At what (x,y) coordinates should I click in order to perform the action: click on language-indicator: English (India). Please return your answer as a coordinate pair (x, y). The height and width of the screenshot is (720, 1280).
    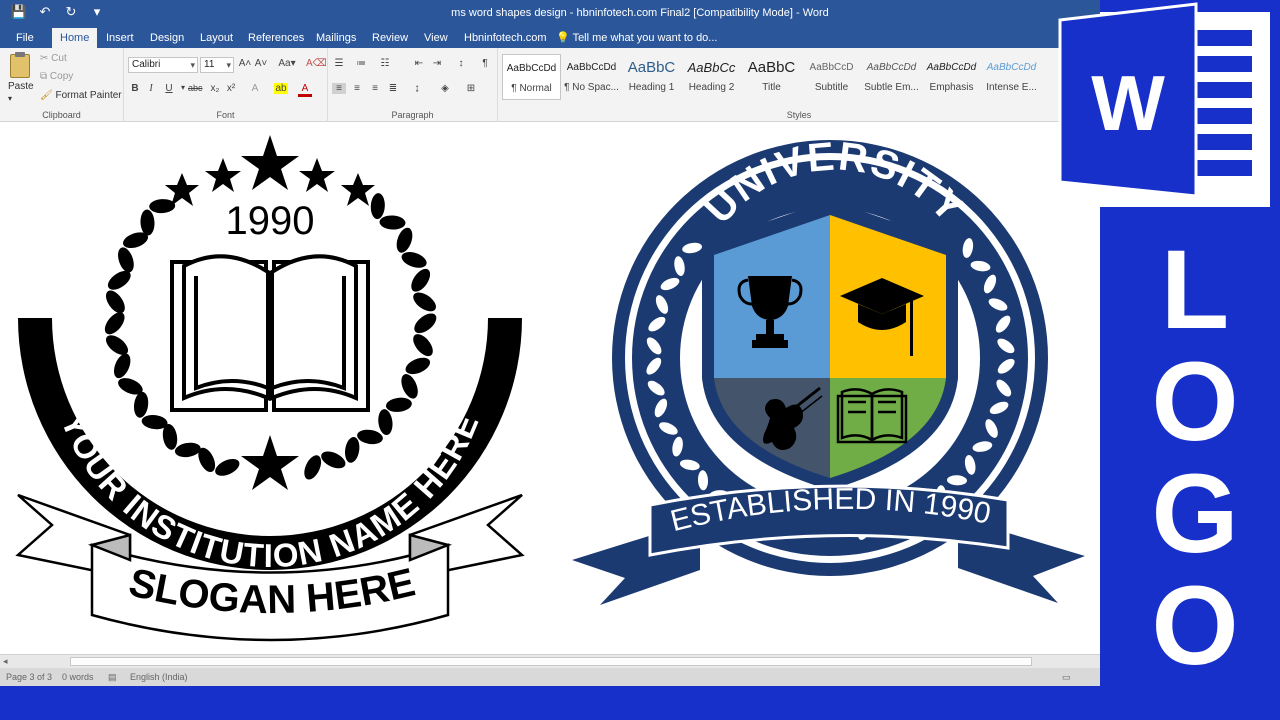
    Looking at the image, I should click on (159, 677).